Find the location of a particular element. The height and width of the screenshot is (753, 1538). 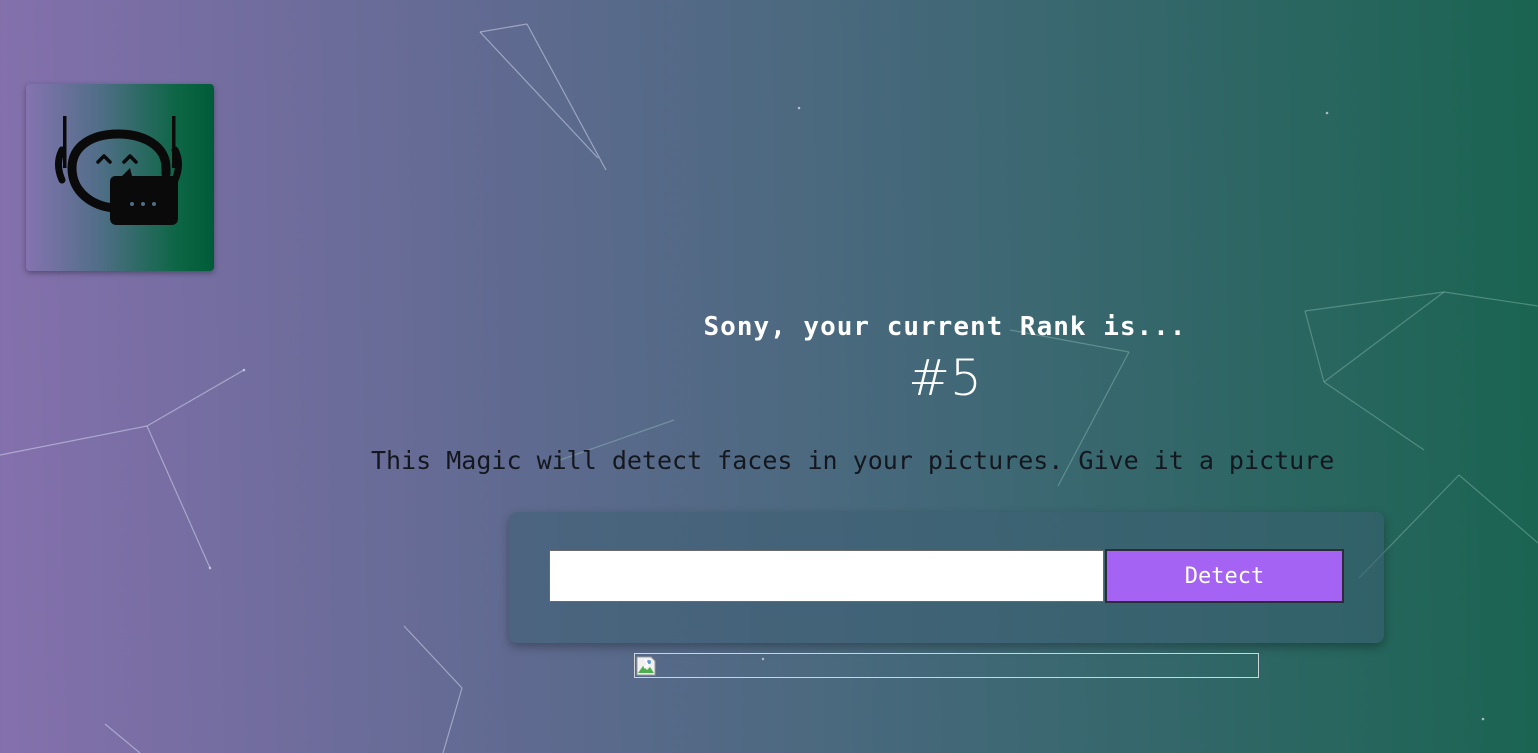

broken-image-icon is located at coordinates (646, 666).